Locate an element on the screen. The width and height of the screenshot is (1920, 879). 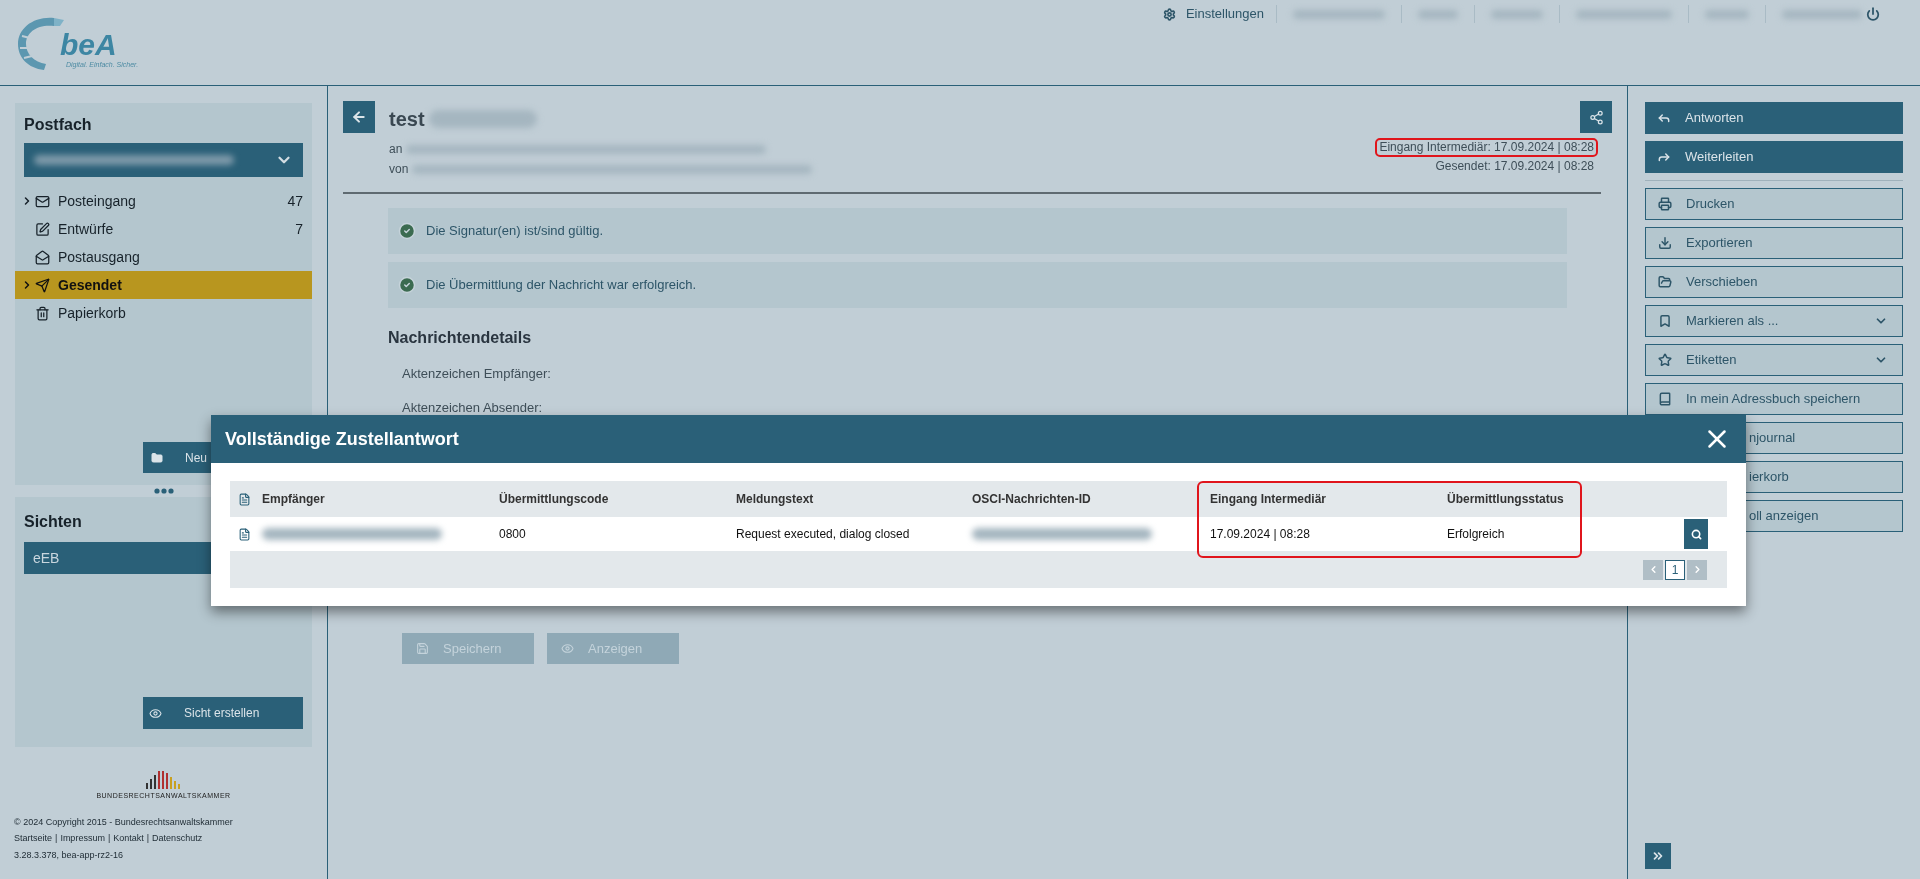
footer-link: Startseite is located at coordinates (33, 839).